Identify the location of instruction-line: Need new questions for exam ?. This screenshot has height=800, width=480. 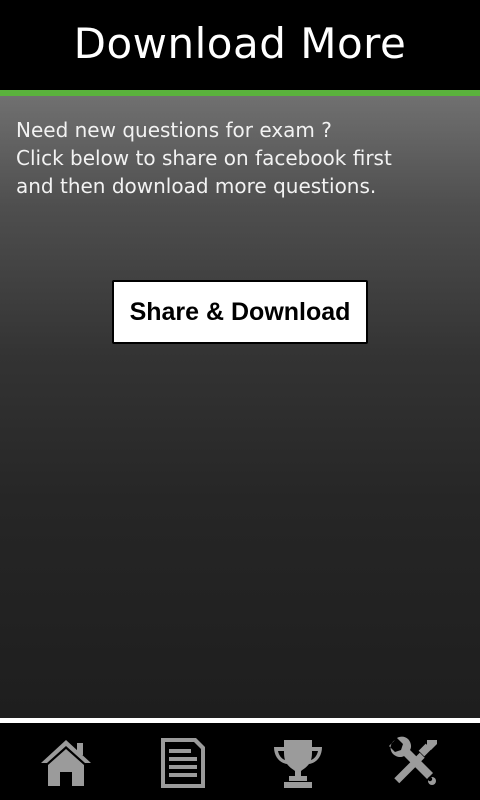
(174, 130).